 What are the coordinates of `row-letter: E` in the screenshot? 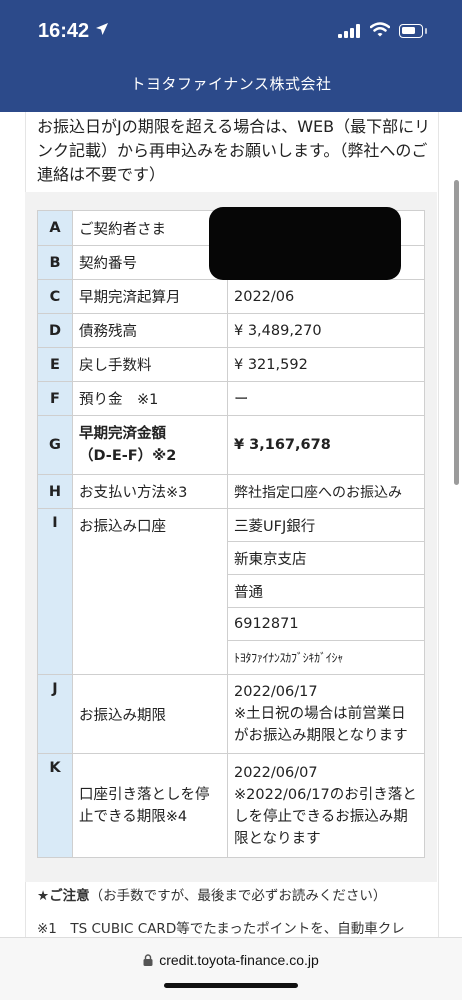 It's located at (55, 364).